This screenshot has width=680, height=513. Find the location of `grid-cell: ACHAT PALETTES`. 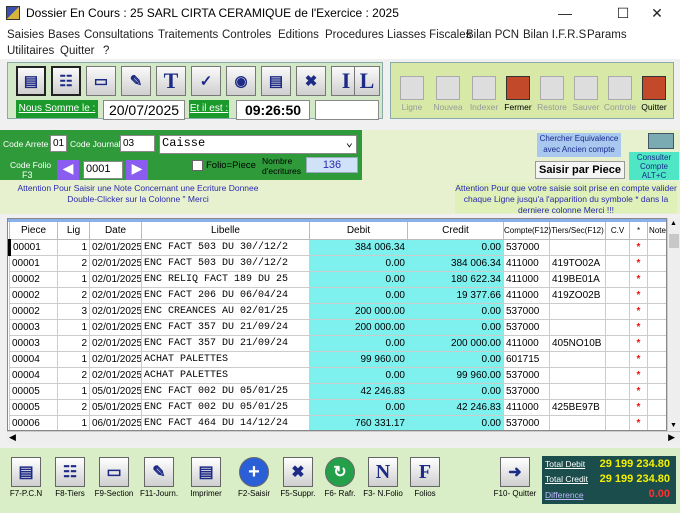

grid-cell: ACHAT PALETTES is located at coordinates (225, 359).